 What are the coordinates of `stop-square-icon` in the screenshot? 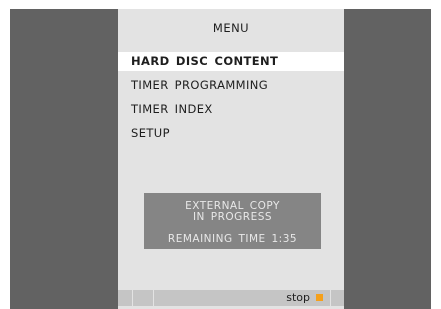 It's located at (319, 297).